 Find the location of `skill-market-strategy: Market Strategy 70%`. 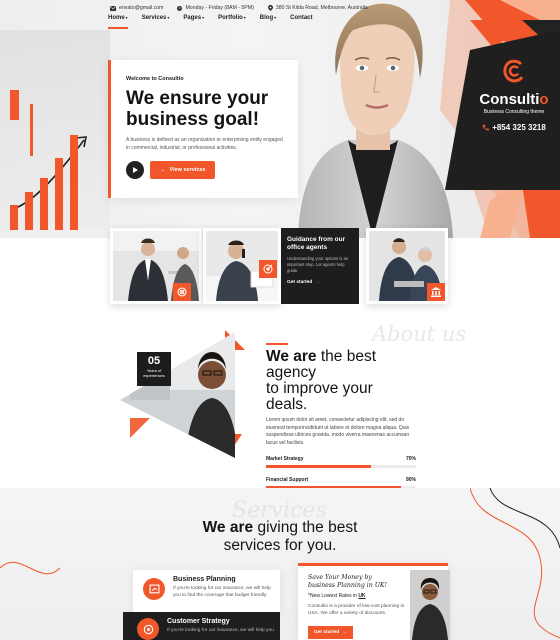

skill-market-strategy: Market Strategy 70% is located at coordinates (341, 462).